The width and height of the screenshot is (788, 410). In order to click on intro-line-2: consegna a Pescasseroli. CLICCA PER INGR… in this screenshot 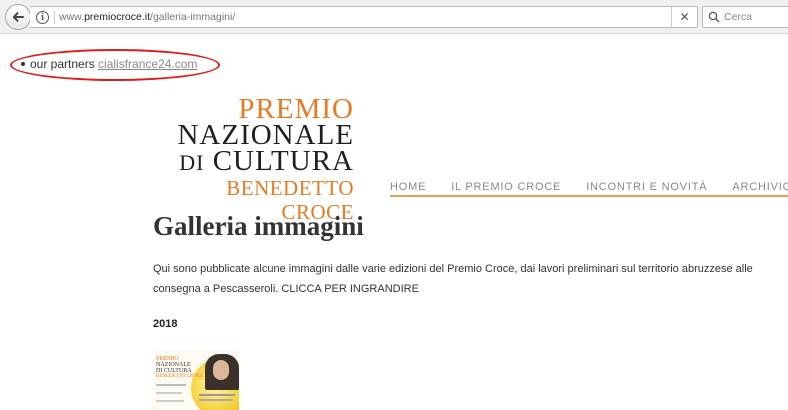, I will do `click(286, 289)`.